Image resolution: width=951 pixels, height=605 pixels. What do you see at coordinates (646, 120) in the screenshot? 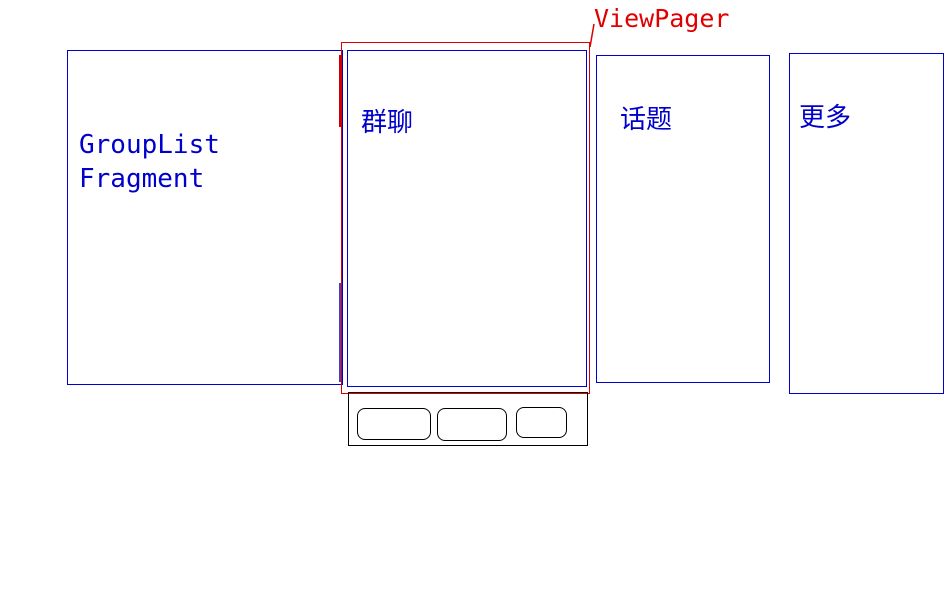
I see `page-label-huati: 话题` at bounding box center [646, 120].